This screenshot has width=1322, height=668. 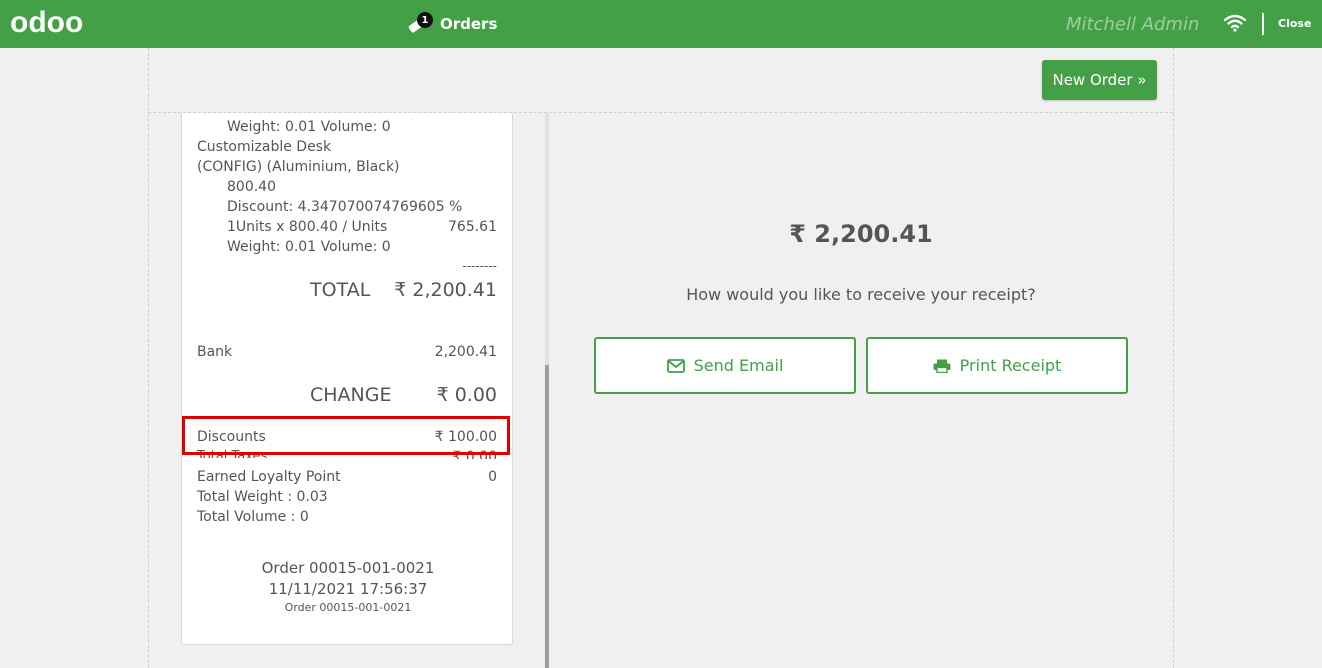 I want to click on ticket-icon: 1, so click(x=419, y=23).